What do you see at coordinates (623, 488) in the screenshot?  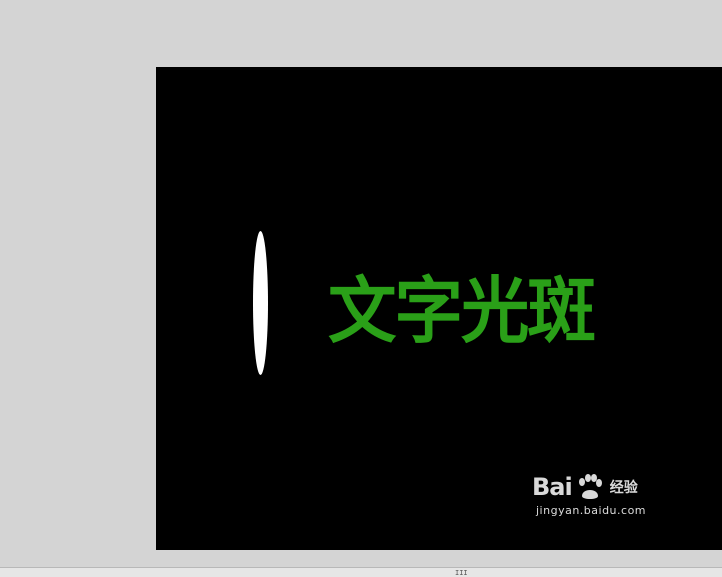 I see `watermark-brand-right: 经验` at bounding box center [623, 488].